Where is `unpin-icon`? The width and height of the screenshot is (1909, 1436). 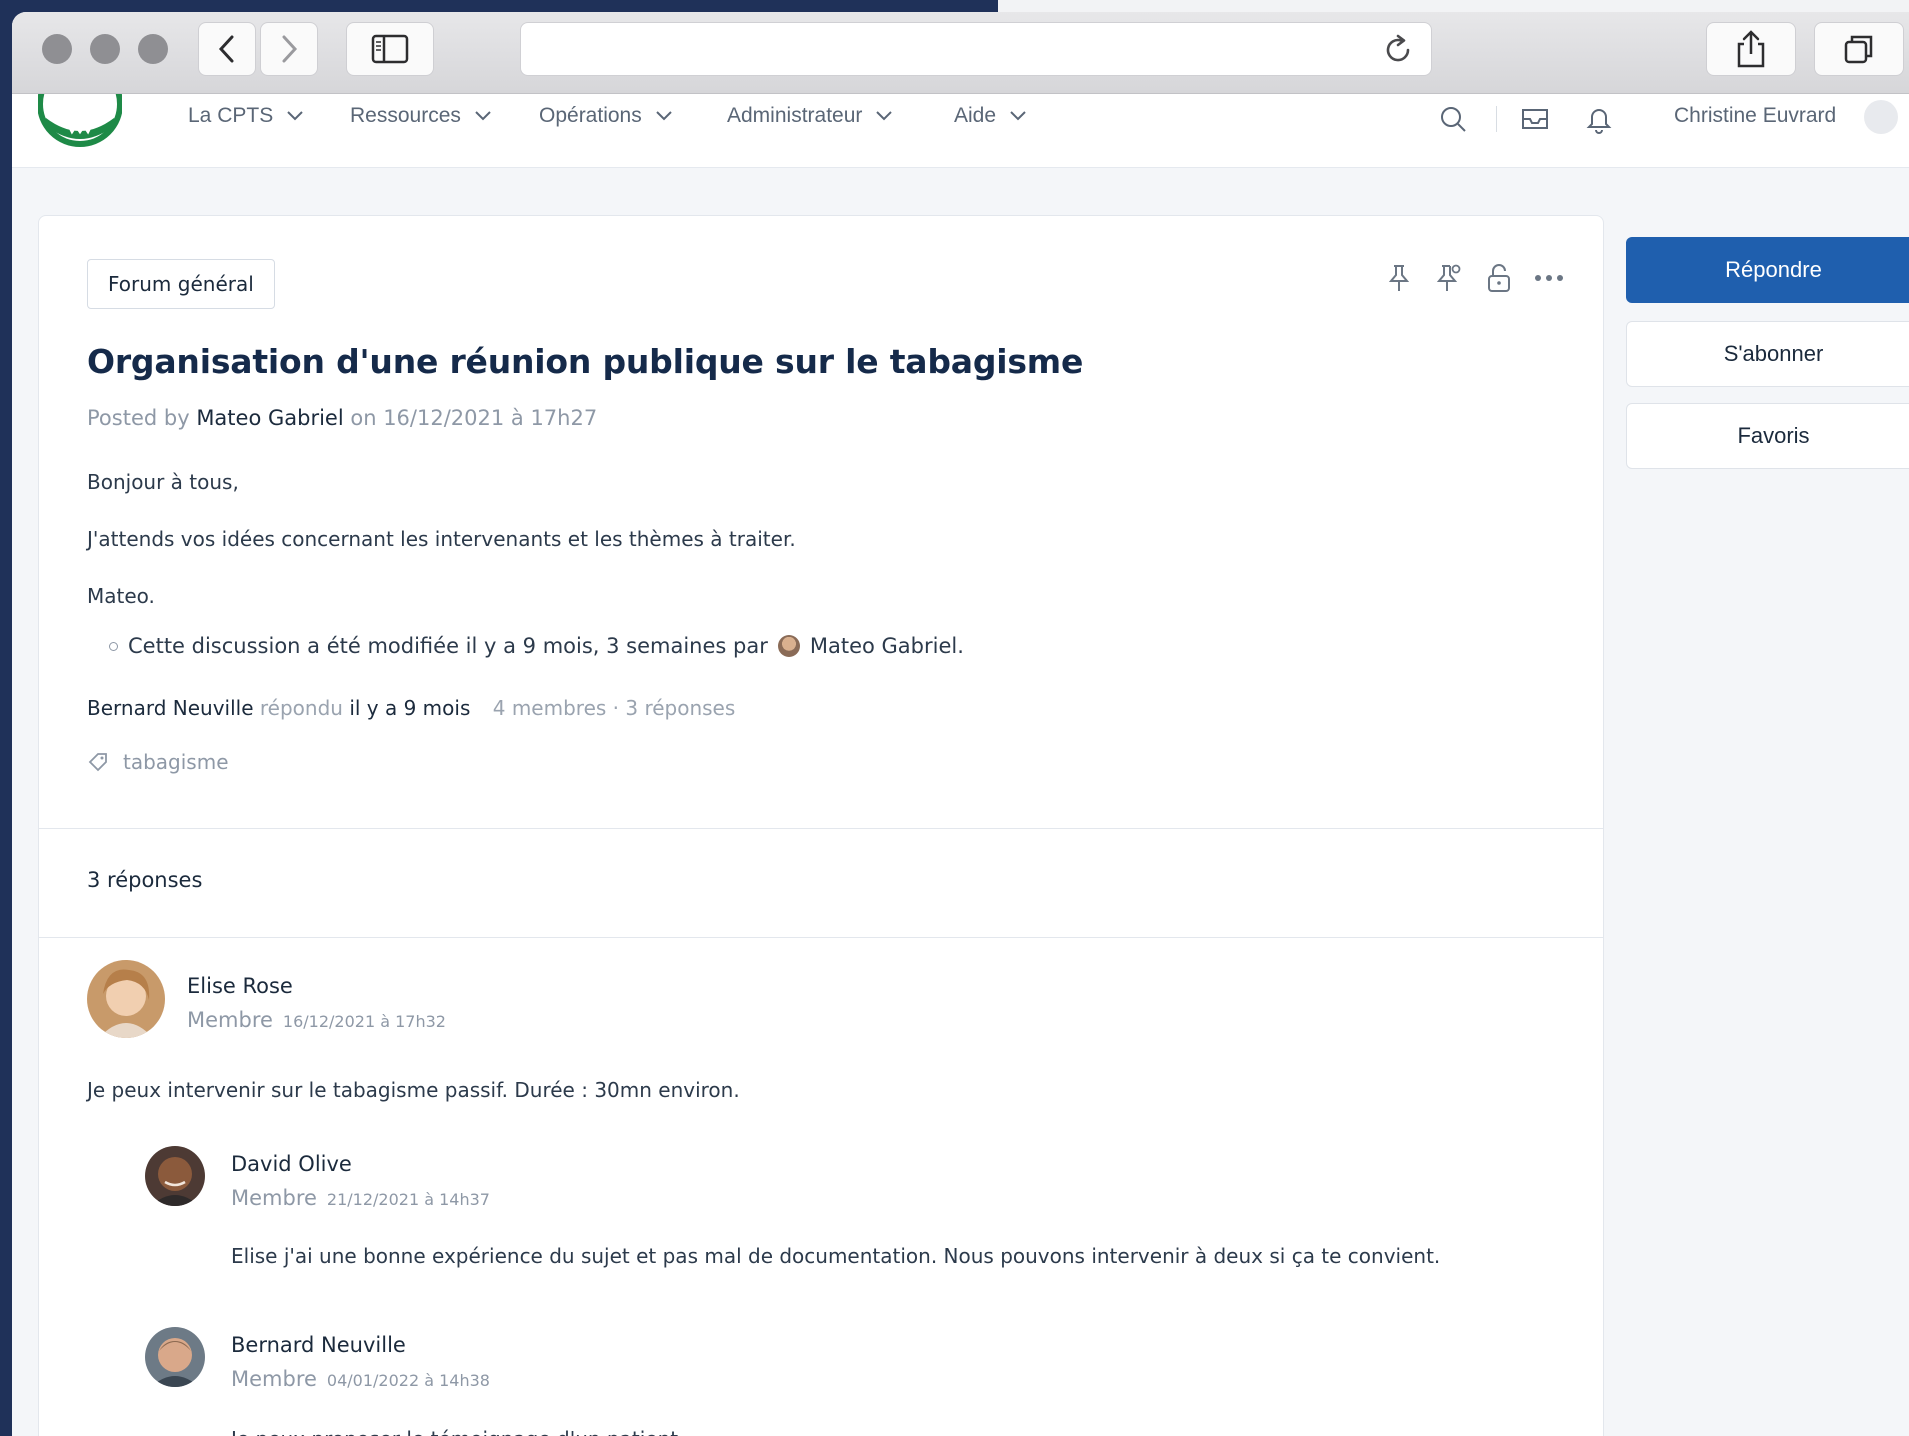 unpin-icon is located at coordinates (1449, 278).